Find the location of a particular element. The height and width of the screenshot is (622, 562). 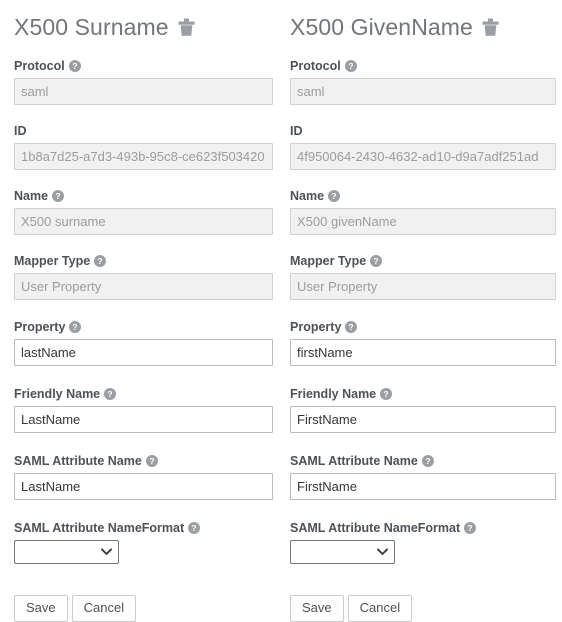

form-header: X500 GivenName is located at coordinates (423, 27).